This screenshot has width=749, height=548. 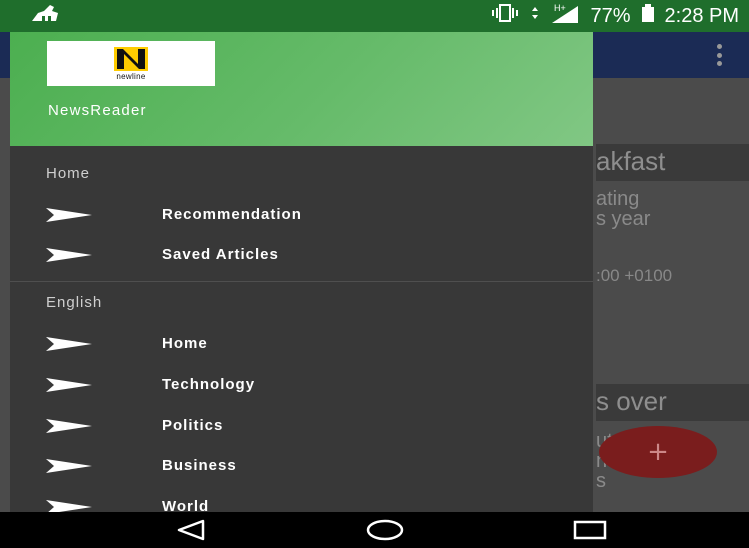 I want to click on nav-item-label: Recommendation, so click(x=232, y=214).